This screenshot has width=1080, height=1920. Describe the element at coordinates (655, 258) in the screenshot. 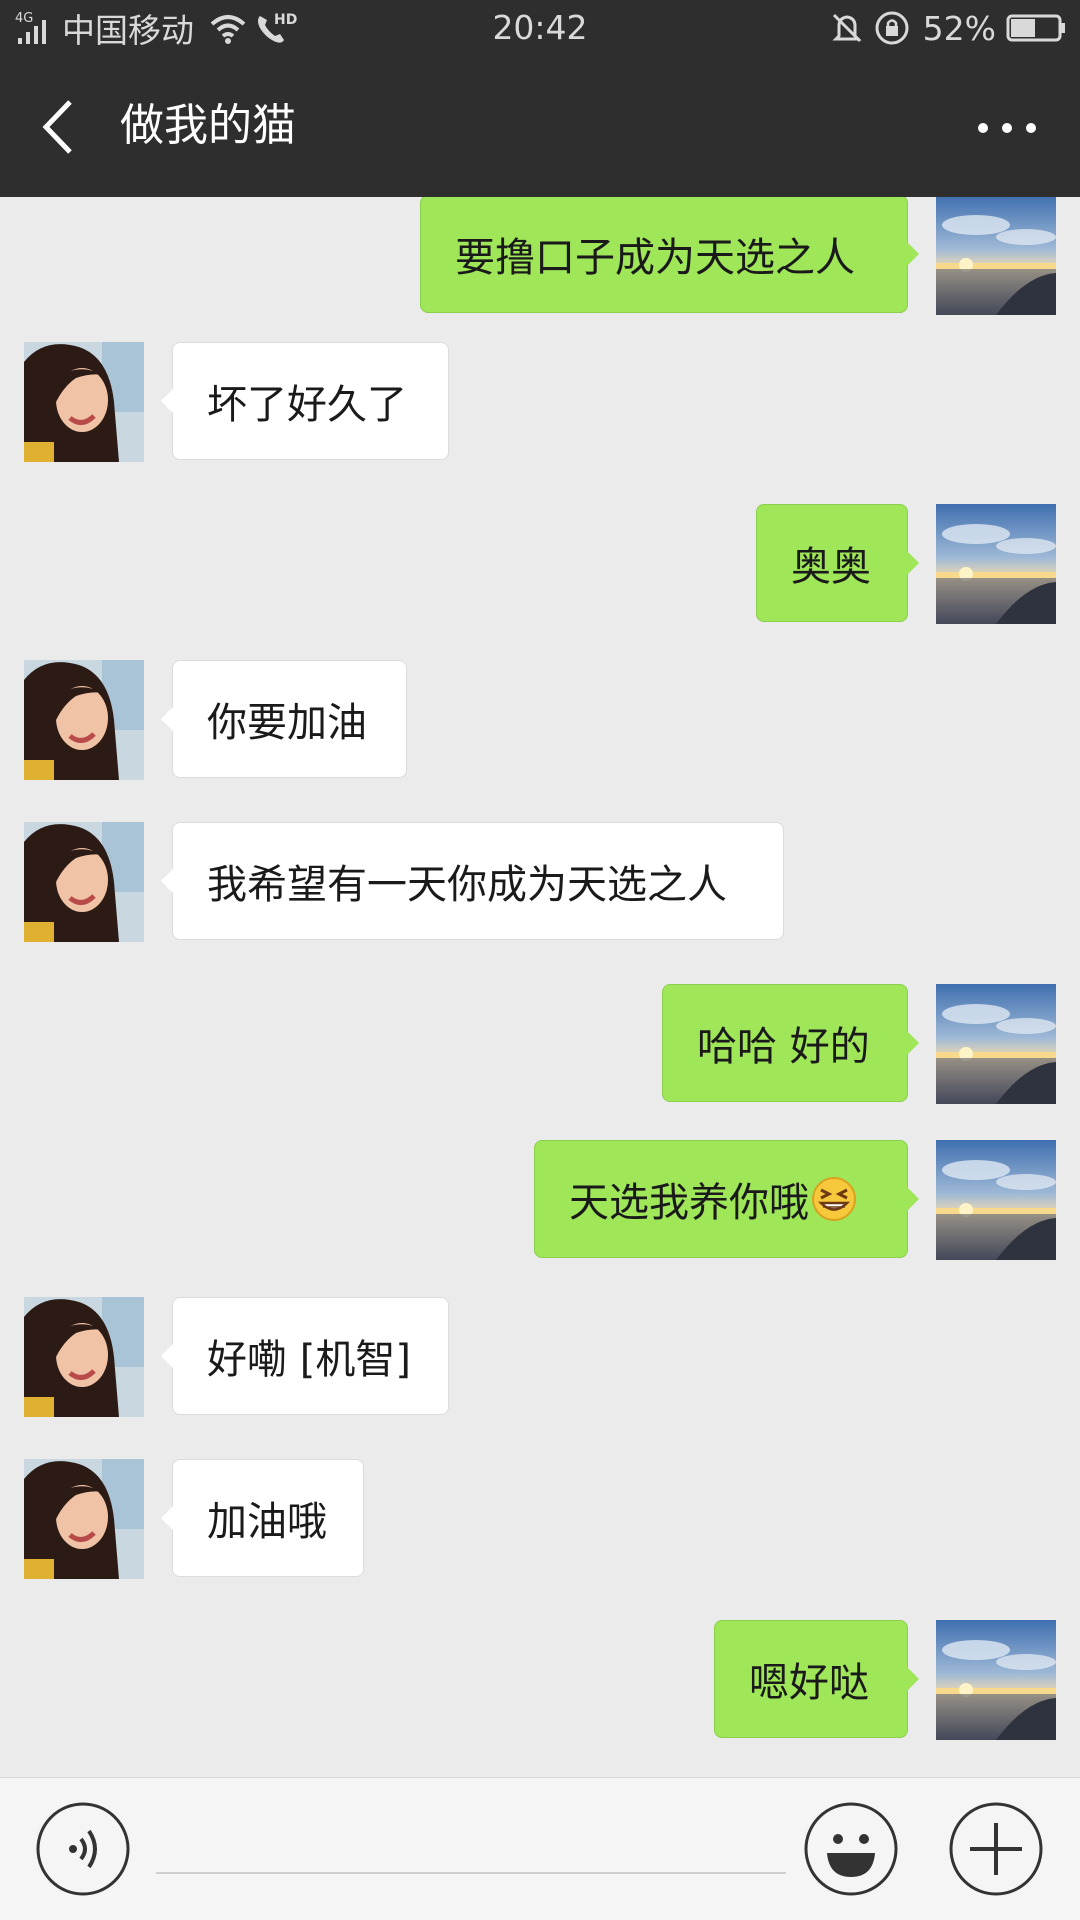

I see `message-text: 要撸口子成为天选之人` at that location.